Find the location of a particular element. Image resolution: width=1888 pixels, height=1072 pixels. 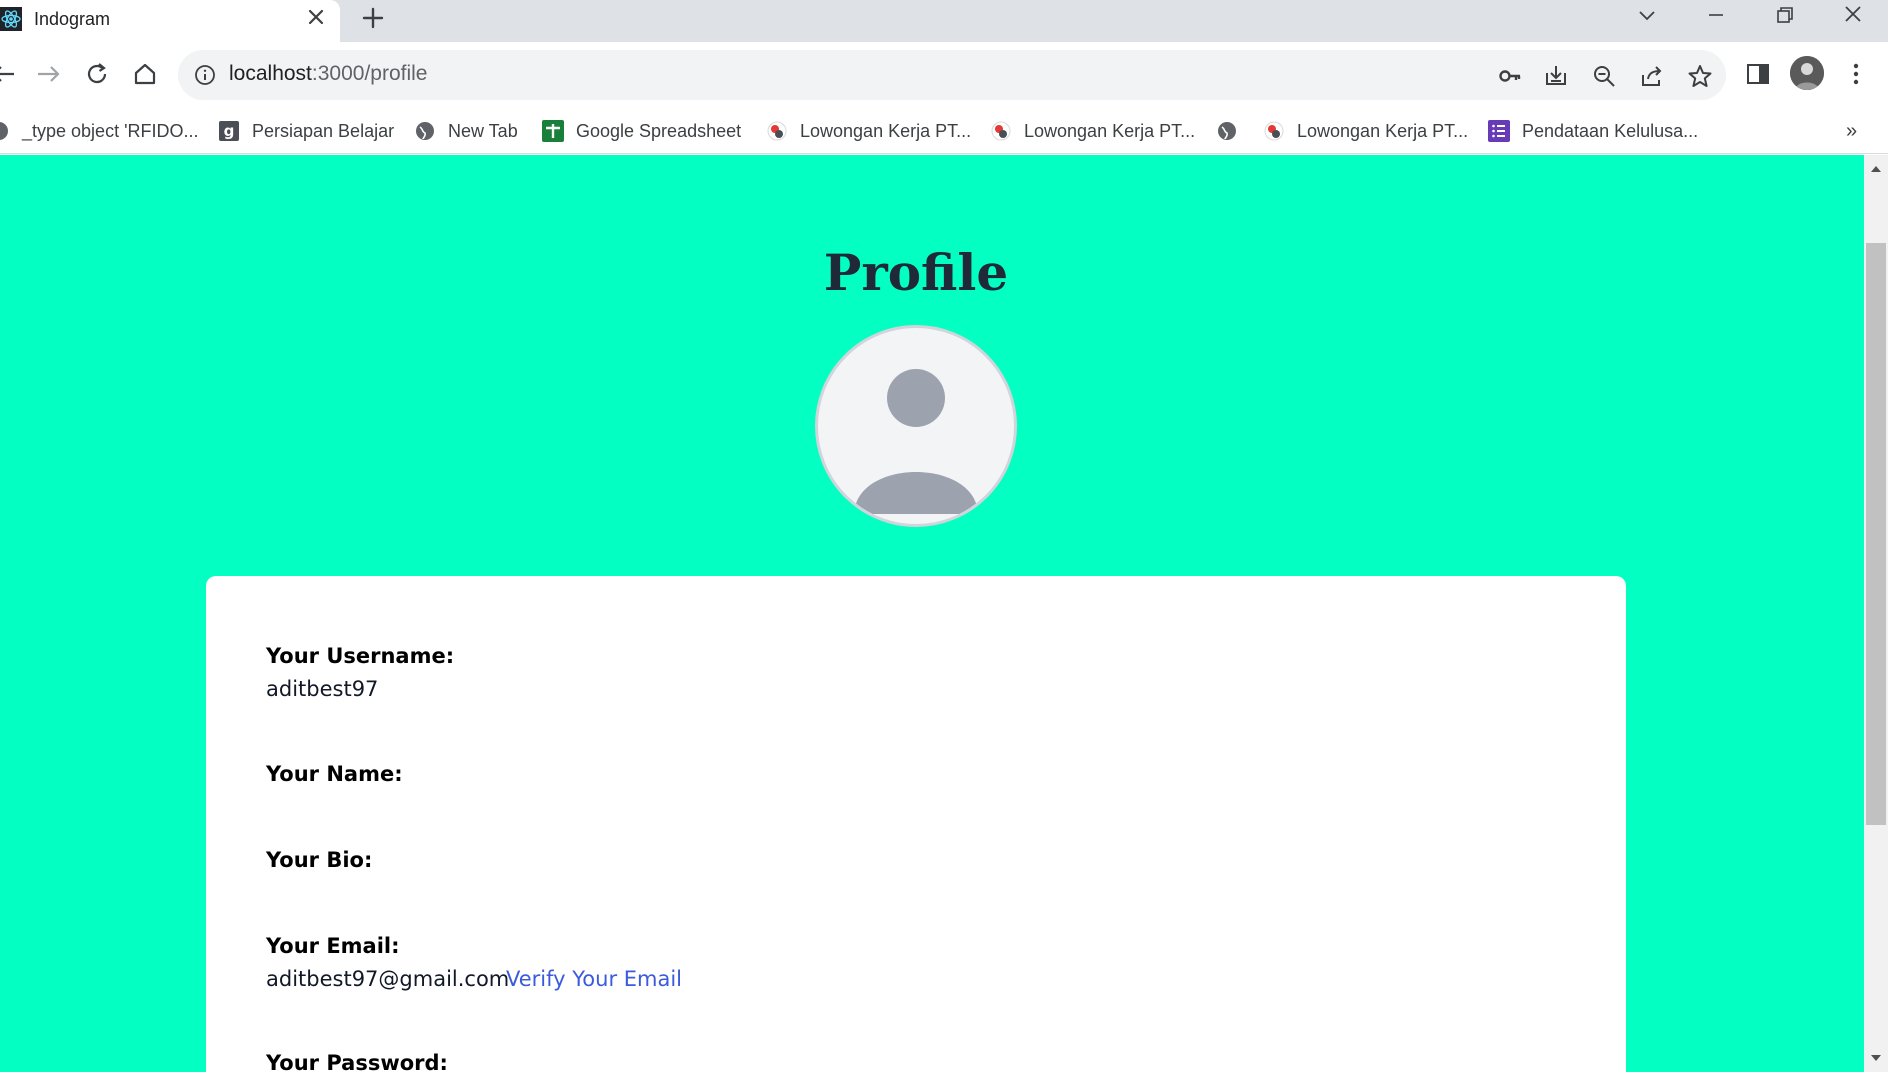

minimize-icon is located at coordinates (1716, 15).